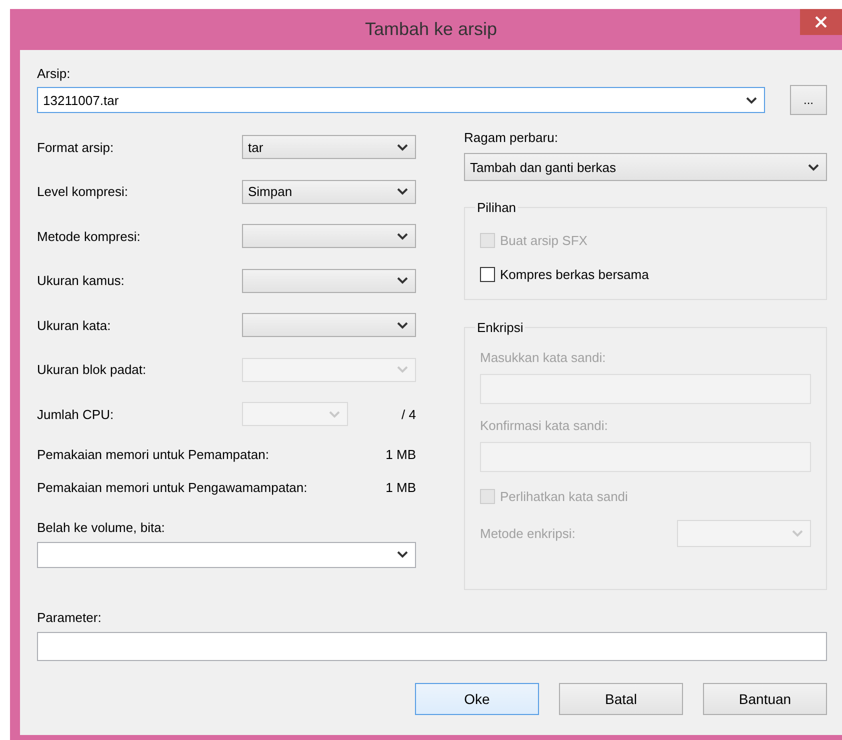  Describe the element at coordinates (564, 496) in the screenshot. I see `checkbox-label: Perlihatkan kata sandi` at that location.